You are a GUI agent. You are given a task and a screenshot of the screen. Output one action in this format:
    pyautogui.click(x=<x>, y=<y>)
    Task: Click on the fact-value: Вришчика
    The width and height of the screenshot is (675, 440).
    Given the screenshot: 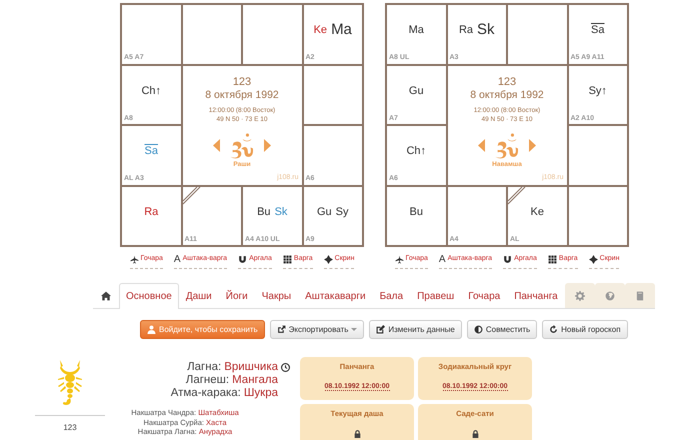 What is the action you would take?
    pyautogui.click(x=251, y=367)
    